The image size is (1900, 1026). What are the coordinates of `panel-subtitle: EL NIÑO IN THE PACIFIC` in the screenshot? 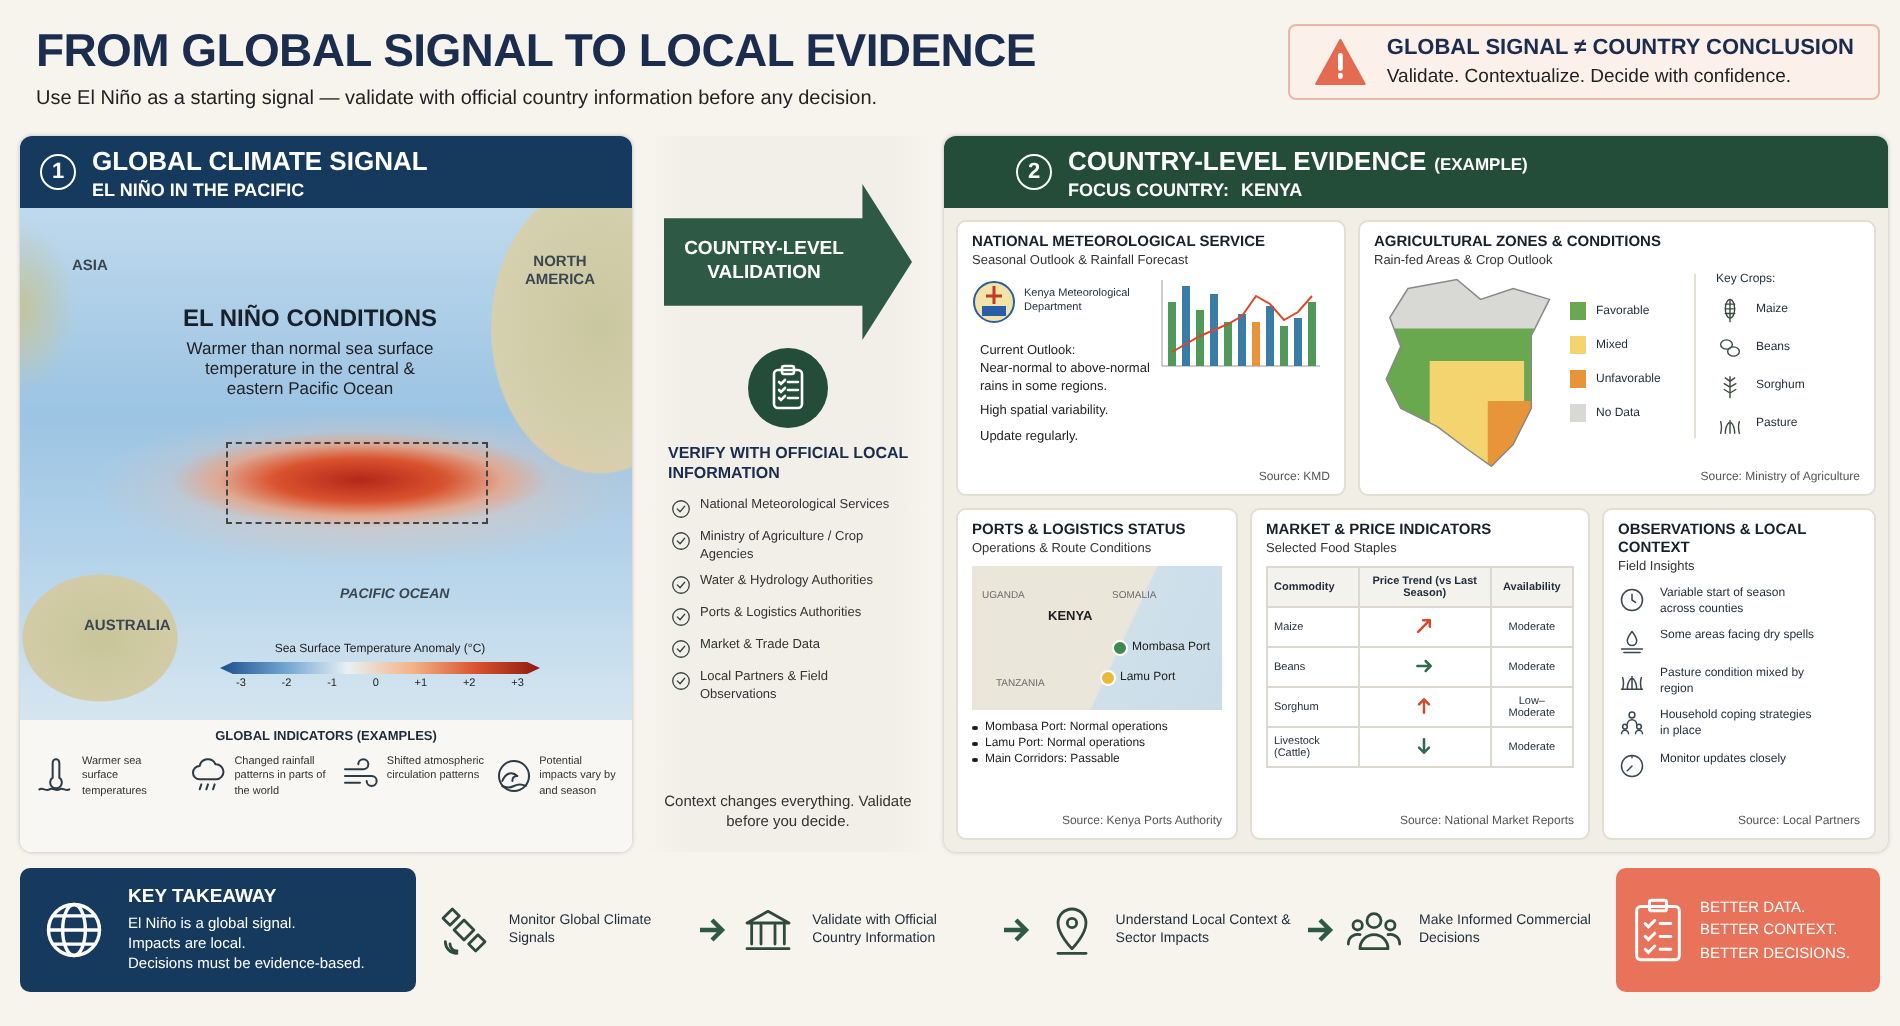 It's located at (199, 189).